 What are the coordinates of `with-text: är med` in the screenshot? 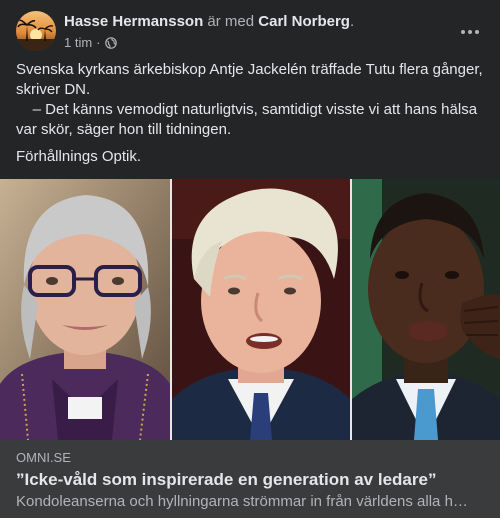 It's located at (231, 21).